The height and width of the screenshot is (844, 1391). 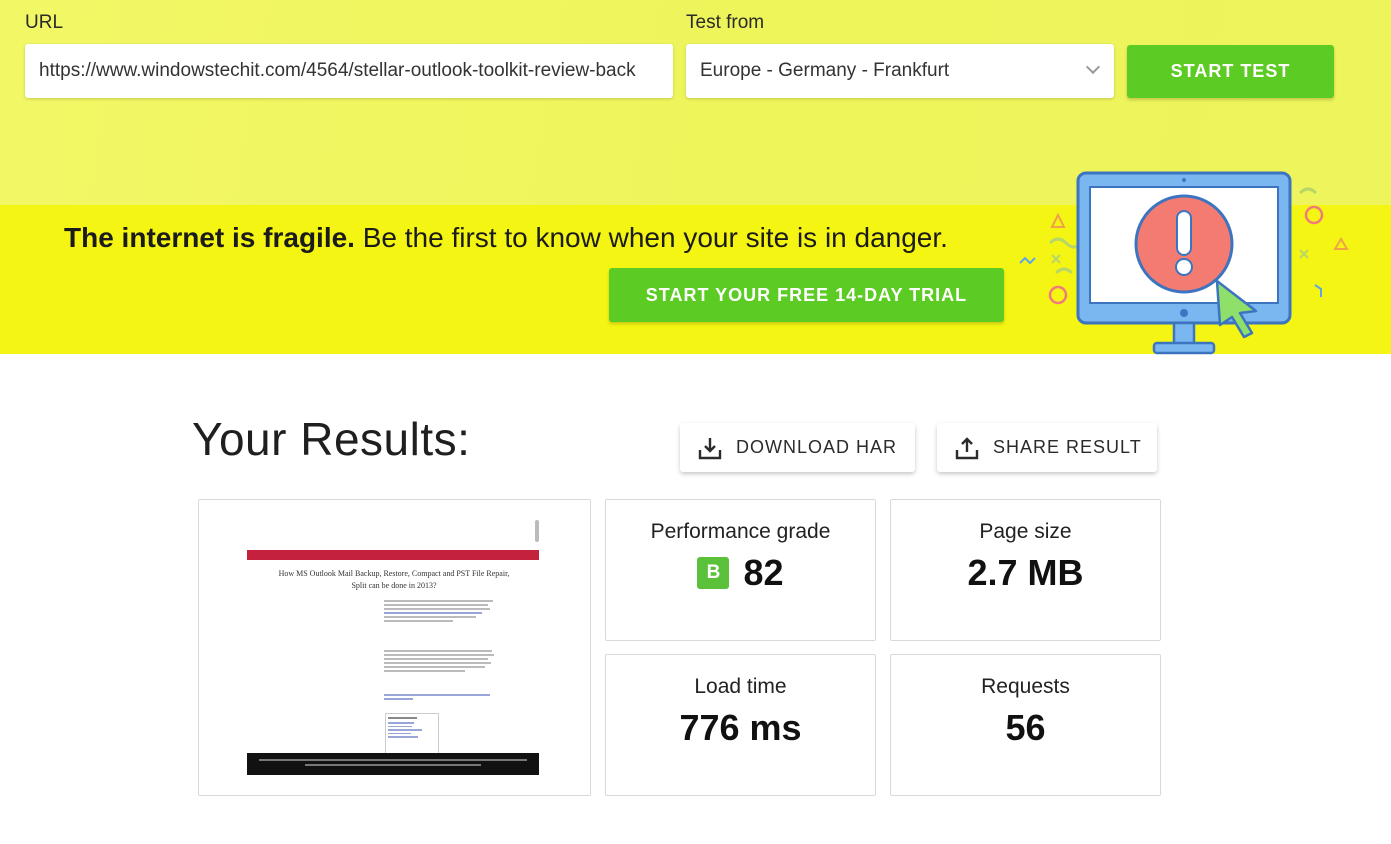 I want to click on promo-headline-bold: The internet is fragile., so click(x=209, y=237).